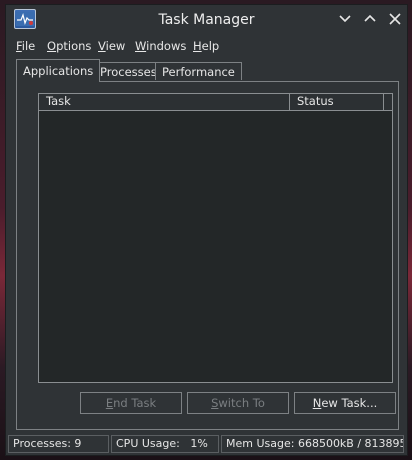 This screenshot has width=412, height=460. I want to click on minimize-button, so click(345, 19).